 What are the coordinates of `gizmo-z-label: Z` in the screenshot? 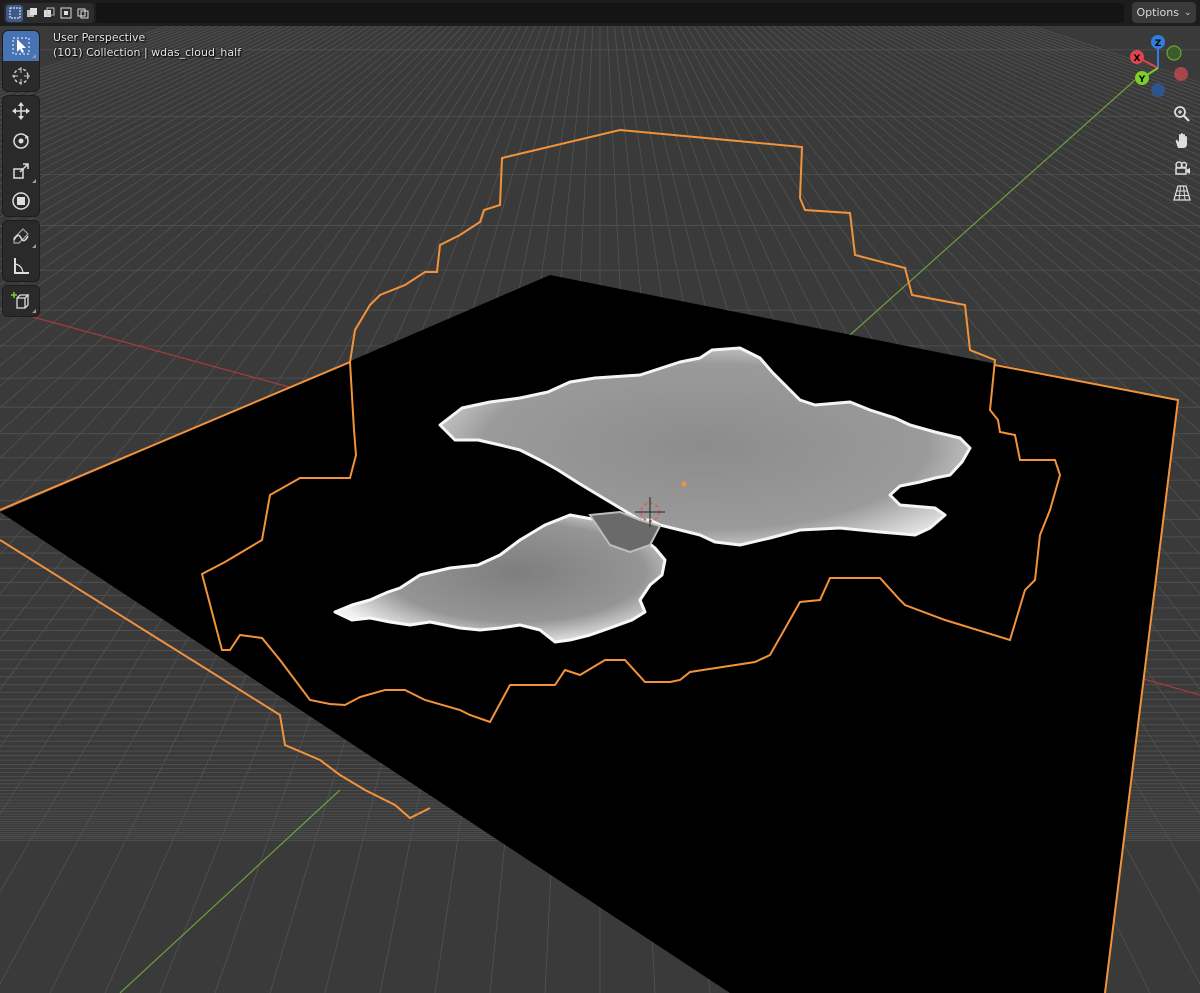 It's located at (1158, 44).